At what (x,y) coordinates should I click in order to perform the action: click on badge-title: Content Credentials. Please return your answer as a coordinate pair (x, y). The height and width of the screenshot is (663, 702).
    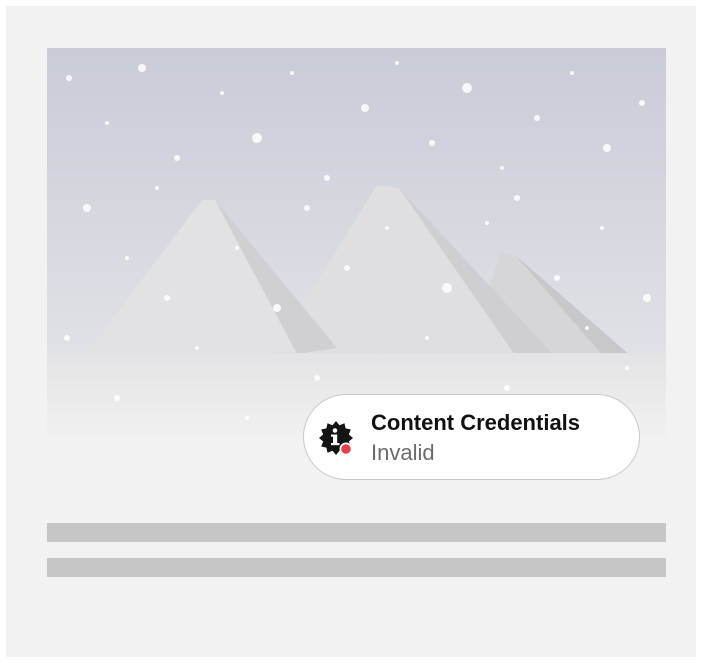
    Looking at the image, I should click on (476, 422).